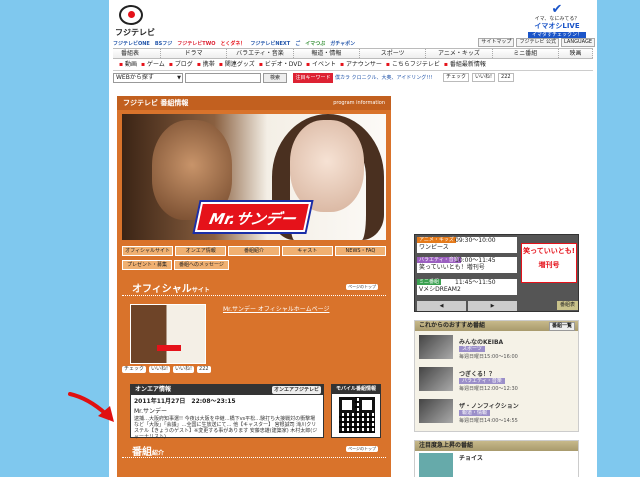  I want to click on subnav-event: イベント, so click(321, 65).